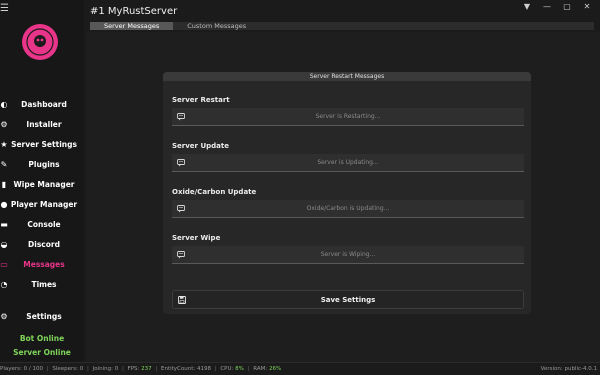 The width and height of the screenshot is (600, 375). I want to click on oxide-carbon-update-field, so click(355, 208).